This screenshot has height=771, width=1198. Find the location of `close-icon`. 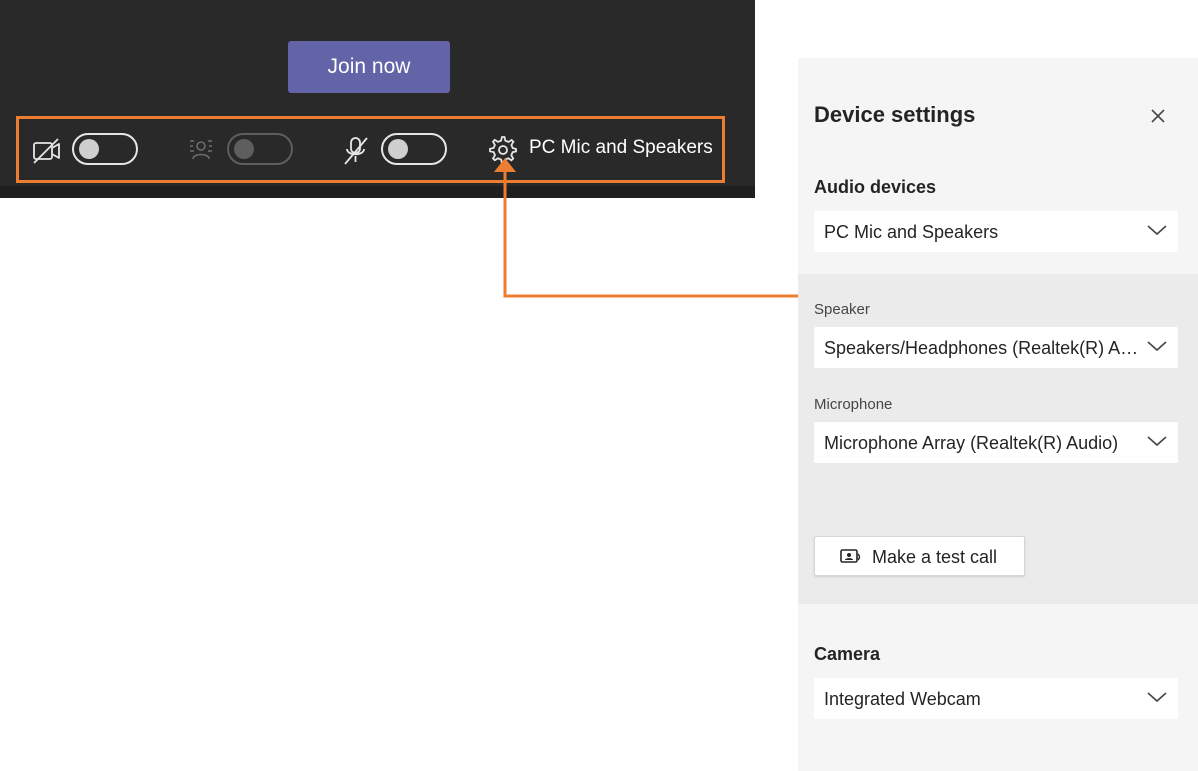

close-icon is located at coordinates (1158, 116).